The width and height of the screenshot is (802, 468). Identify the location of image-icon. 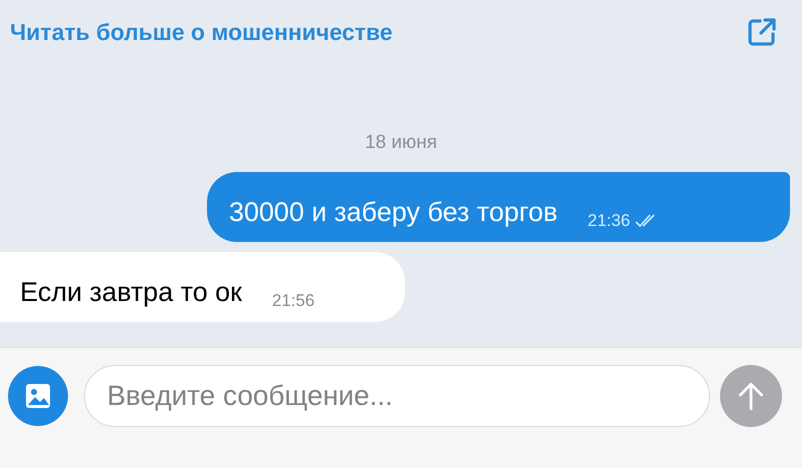
(38, 396).